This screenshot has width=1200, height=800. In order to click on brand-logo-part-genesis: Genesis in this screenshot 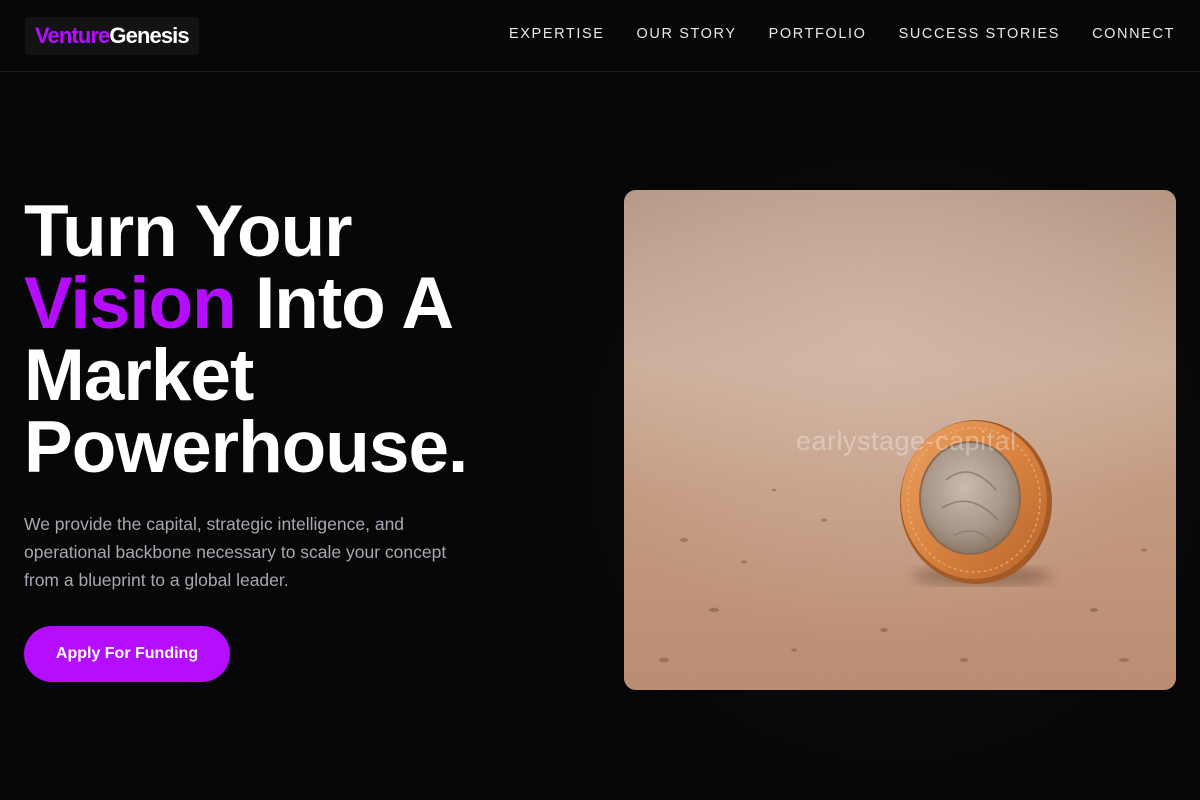, I will do `click(149, 35)`.